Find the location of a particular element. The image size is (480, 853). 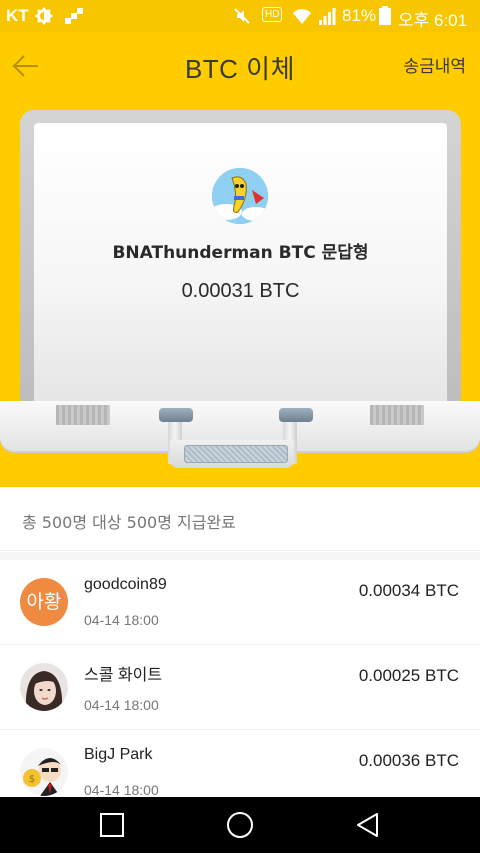

lid-hinge-left is located at coordinates (83, 415).